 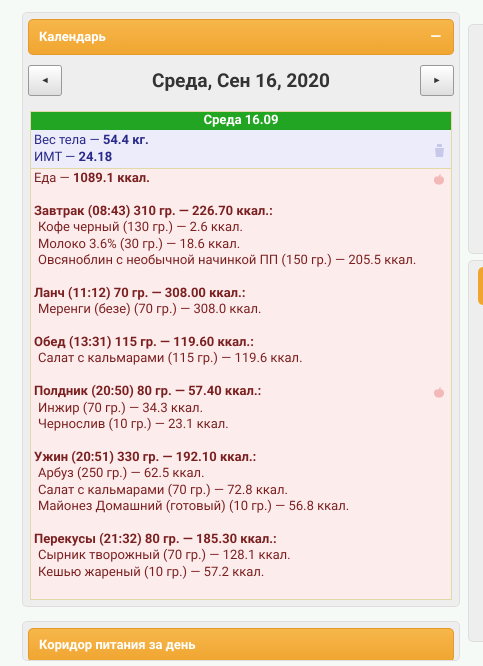 I want to click on meal-header: Обед (13:31) 115 гр. — 119.60 ккал.:, so click(x=144, y=343).